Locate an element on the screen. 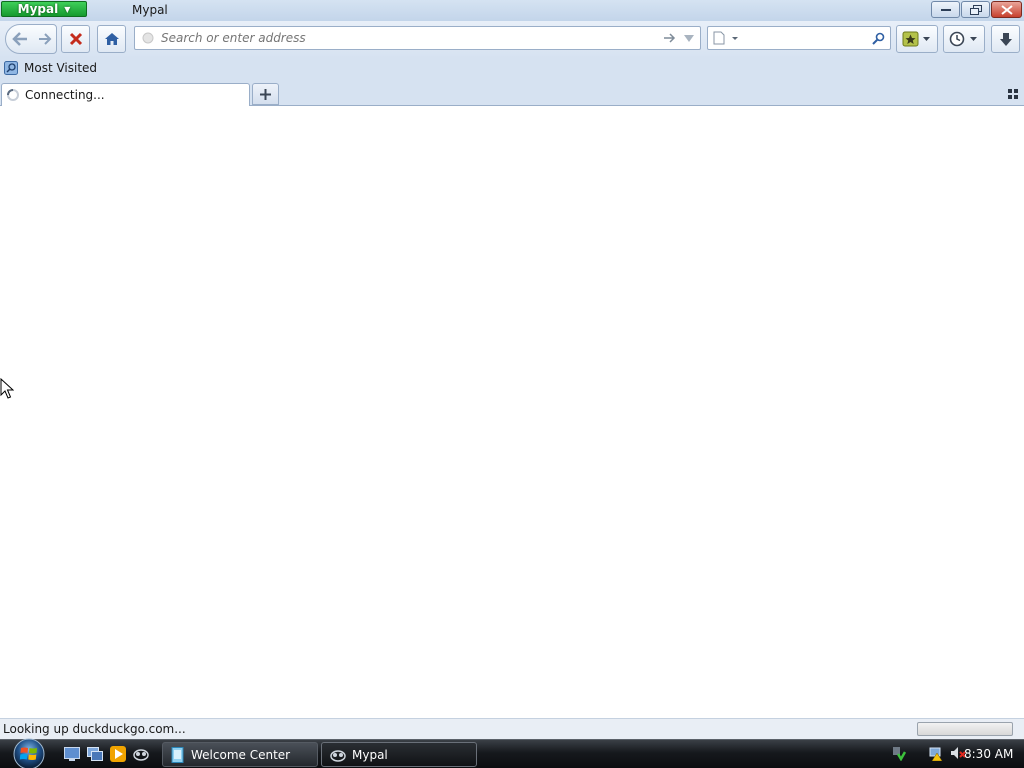 Image resolution: width=1024 pixels, height=768 pixels. bookmark-star-icon is located at coordinates (916, 39).